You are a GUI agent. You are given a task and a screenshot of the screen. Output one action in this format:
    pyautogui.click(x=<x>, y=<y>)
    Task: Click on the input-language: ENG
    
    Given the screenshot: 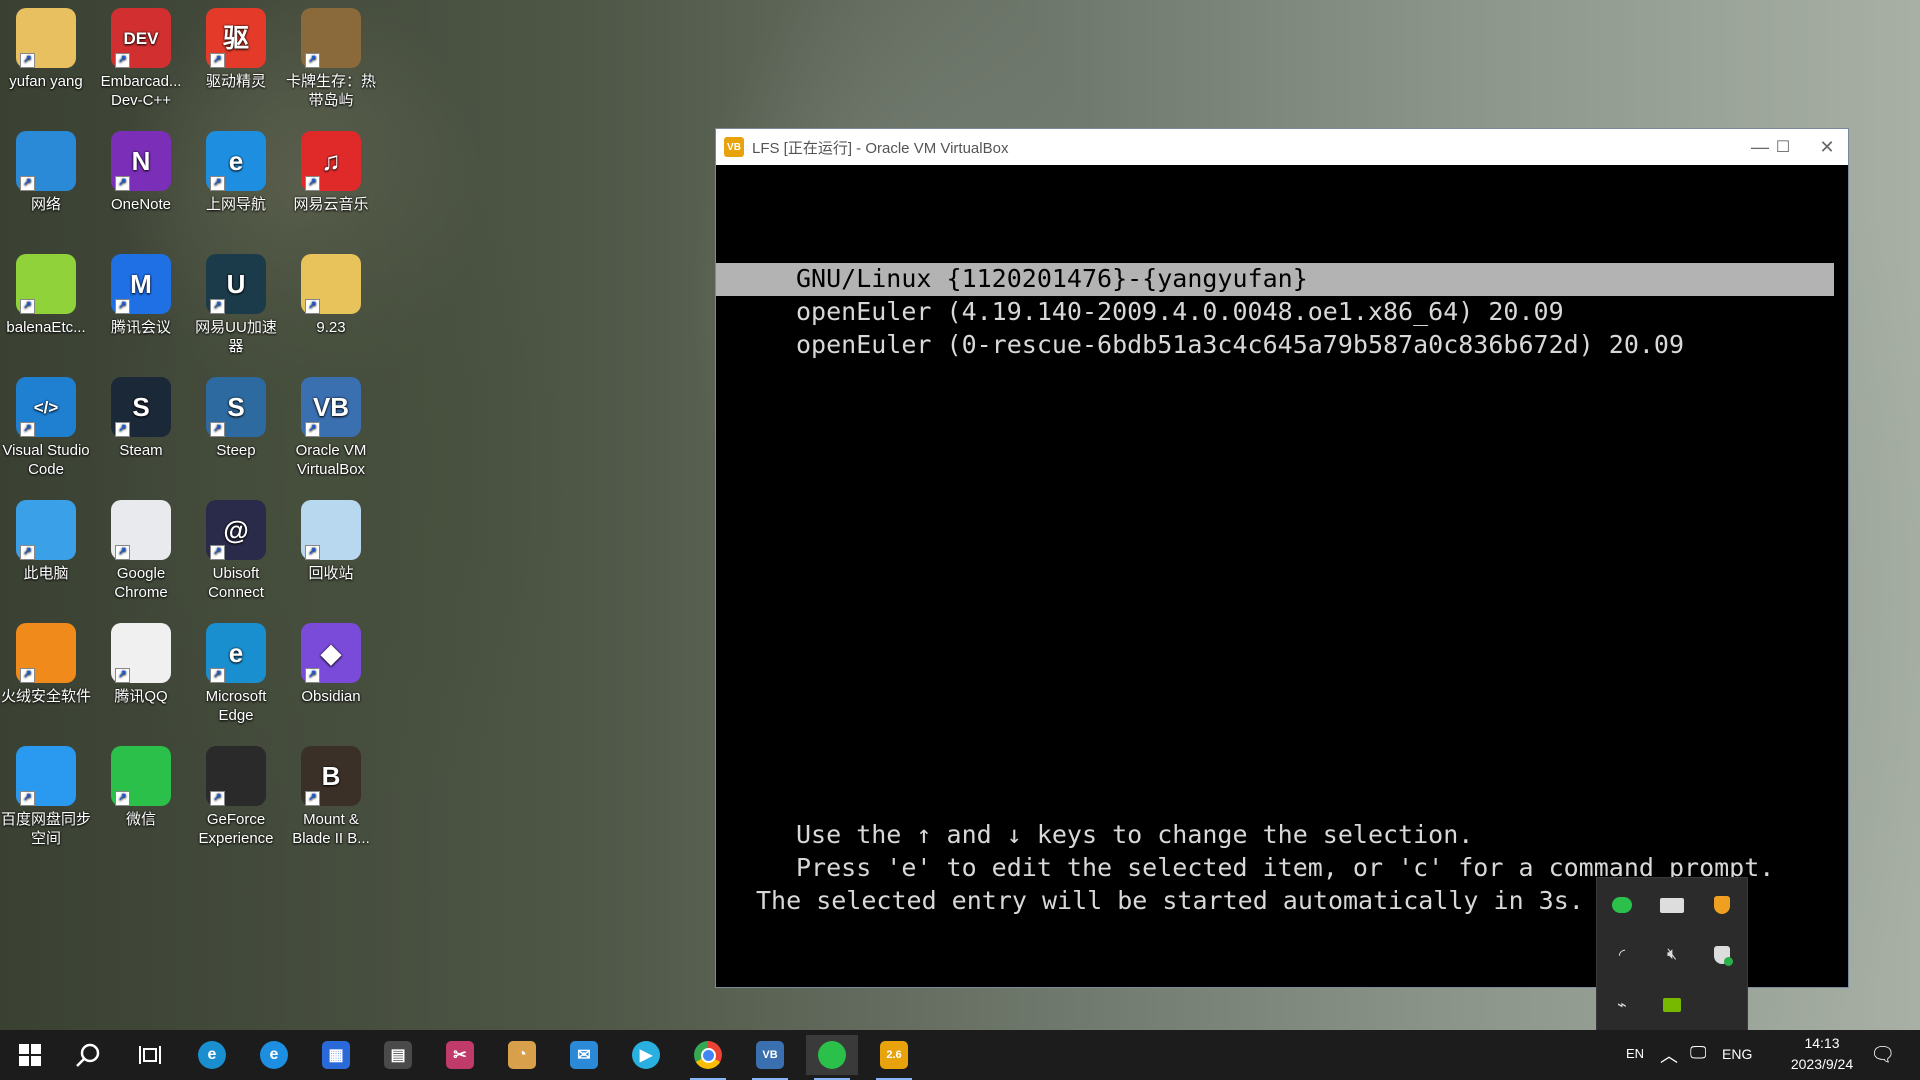 What is the action you would take?
    pyautogui.click(x=1737, y=1054)
    